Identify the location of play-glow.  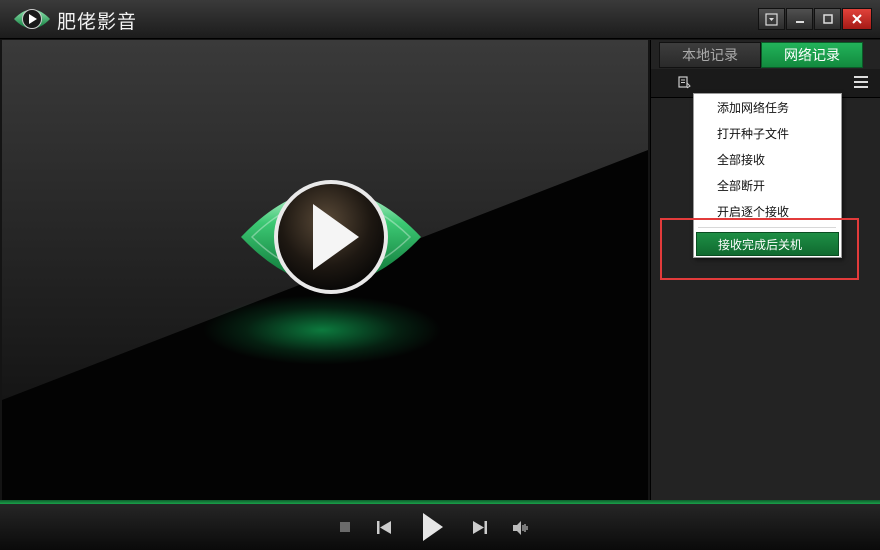
(322, 330).